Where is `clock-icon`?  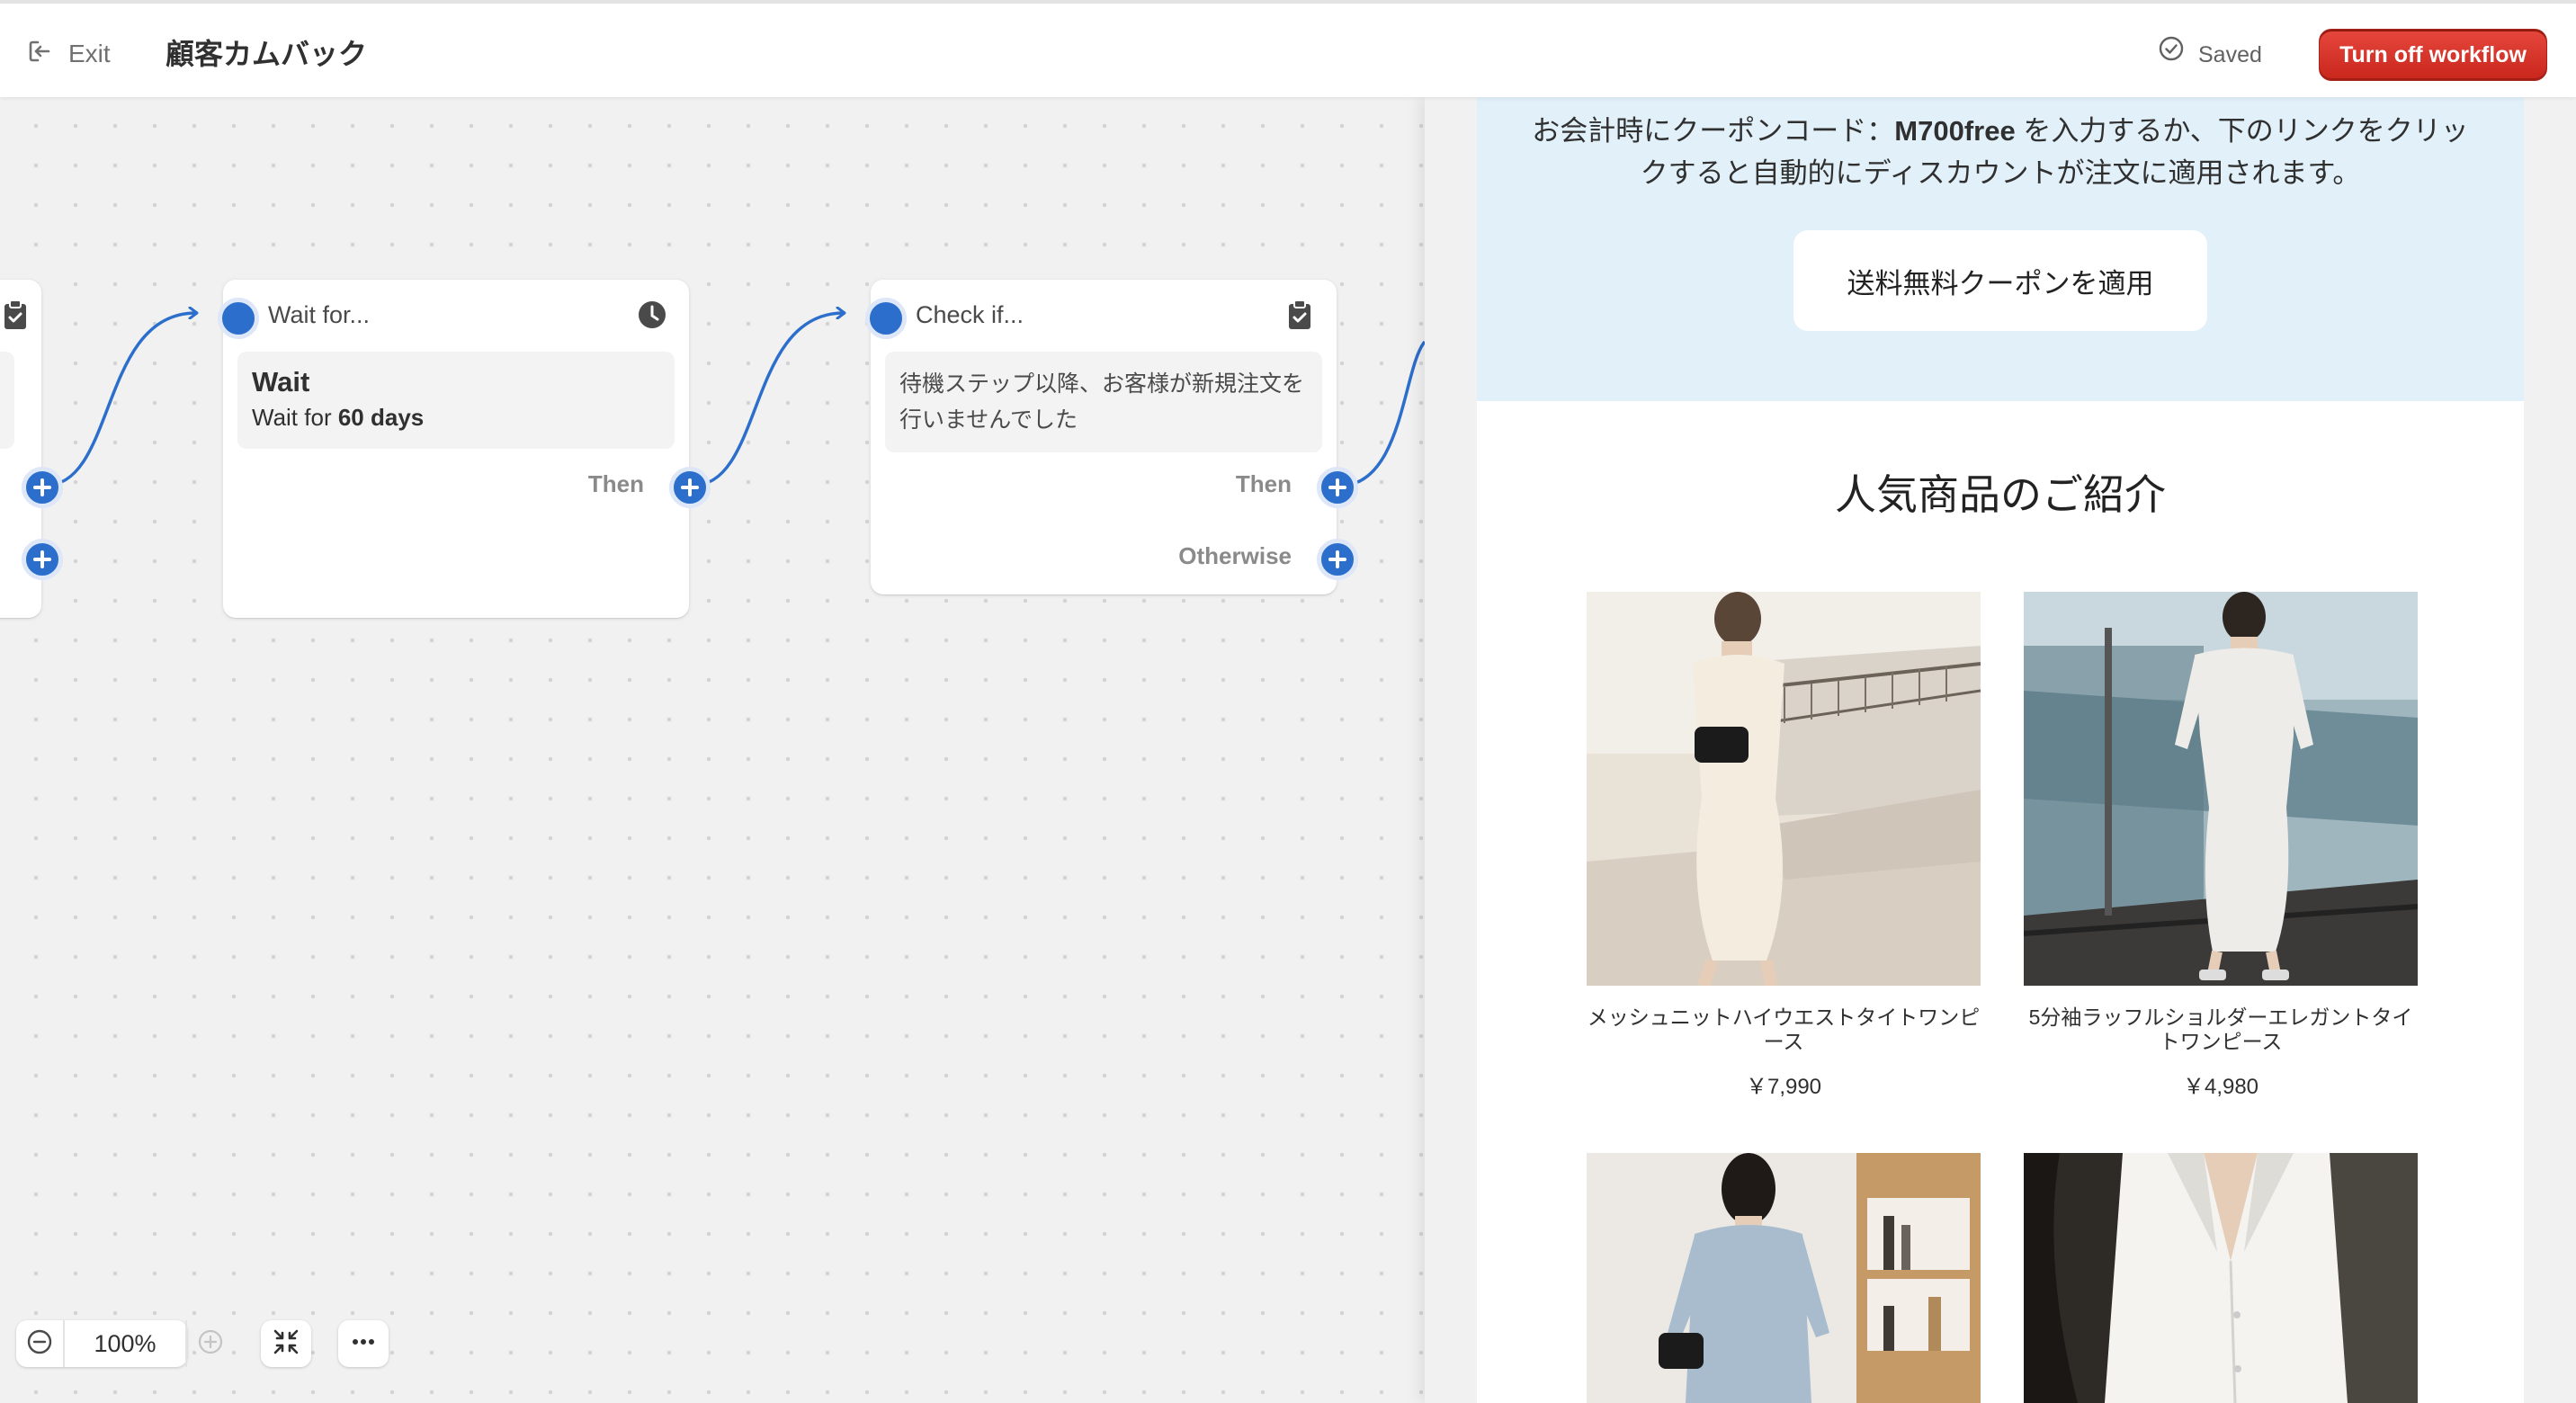
clock-icon is located at coordinates (652, 315).